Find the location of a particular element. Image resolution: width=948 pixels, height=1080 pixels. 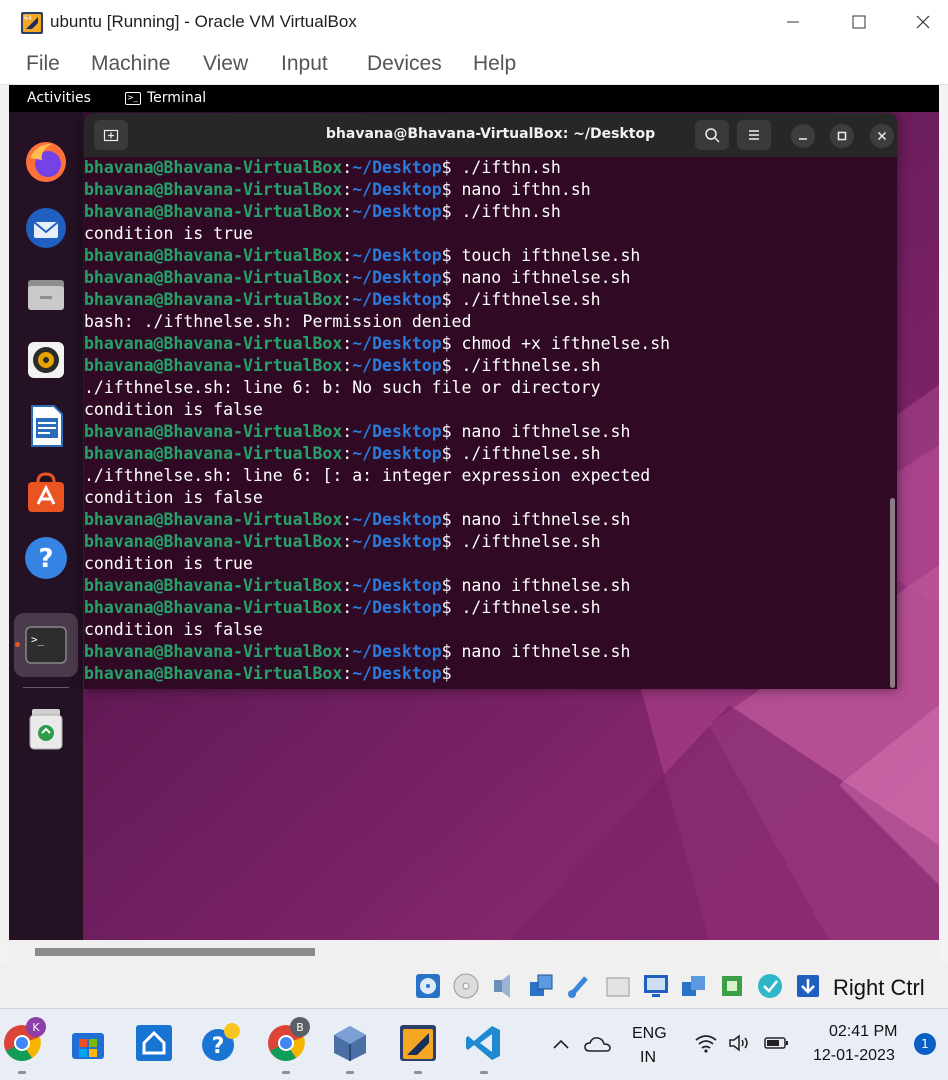

running-indicator is located at coordinates (22, 1072).